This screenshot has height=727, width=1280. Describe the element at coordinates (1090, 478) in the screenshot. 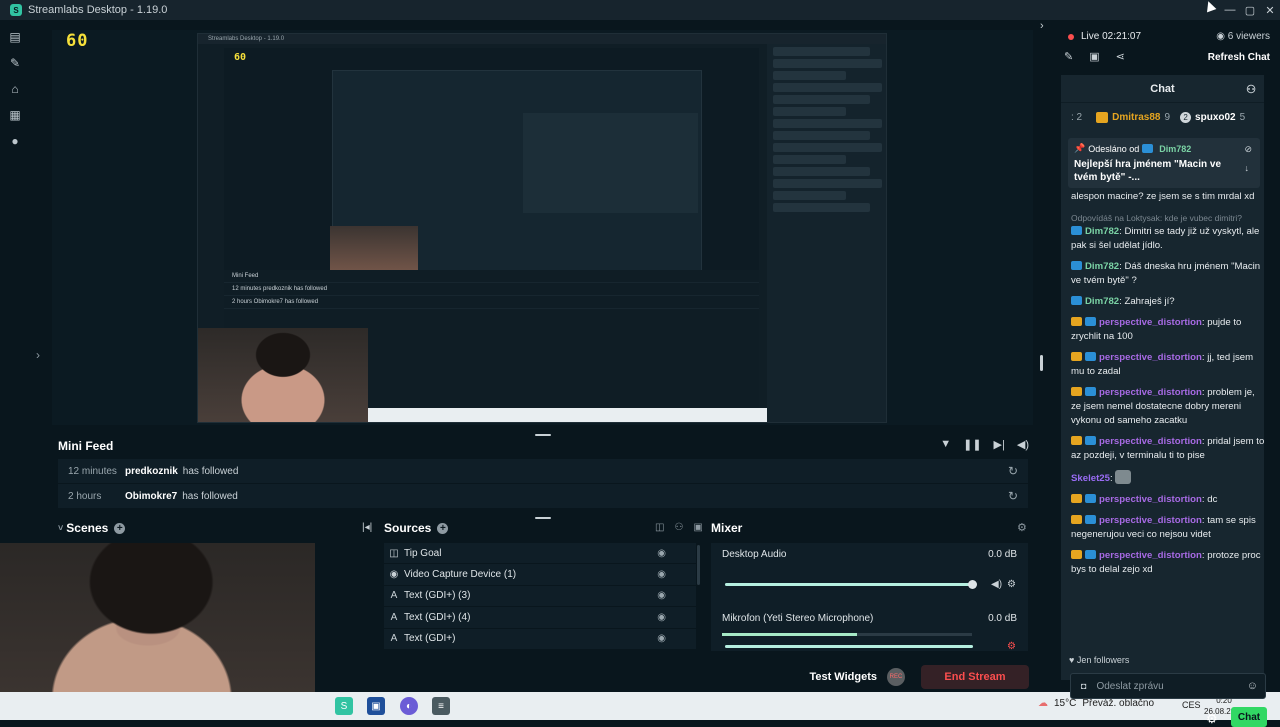

I see `chat-username: Skelet25` at that location.